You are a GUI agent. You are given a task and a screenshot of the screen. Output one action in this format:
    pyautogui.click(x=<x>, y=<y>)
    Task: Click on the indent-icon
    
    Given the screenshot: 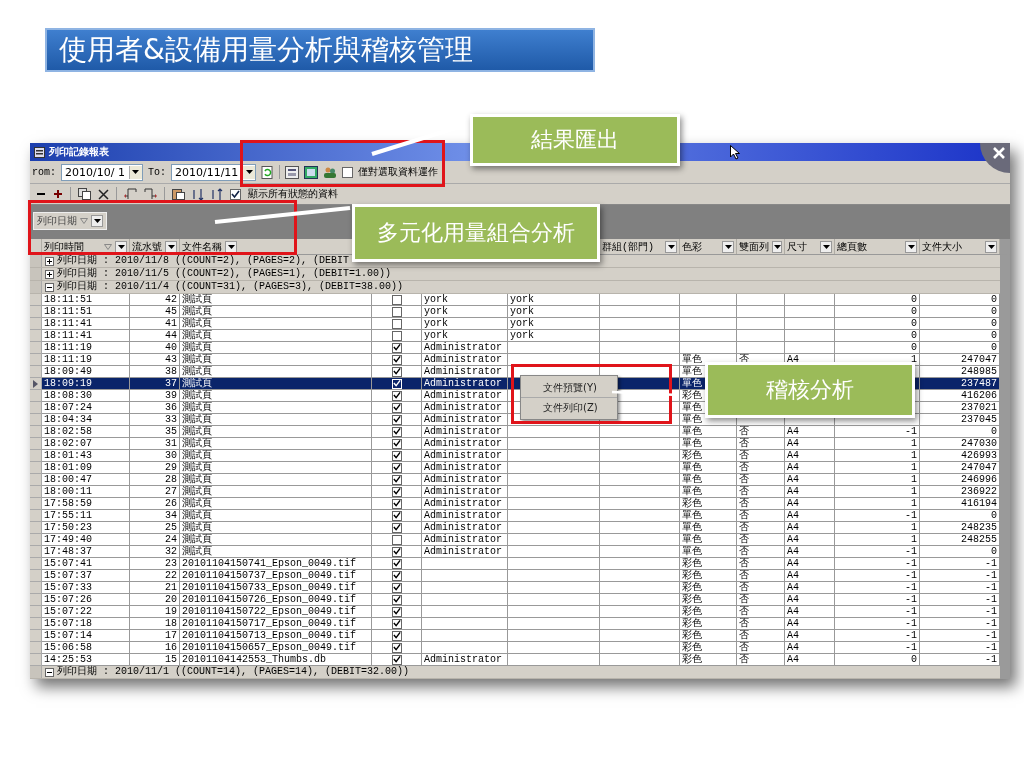 What is the action you would take?
    pyautogui.click(x=130, y=194)
    